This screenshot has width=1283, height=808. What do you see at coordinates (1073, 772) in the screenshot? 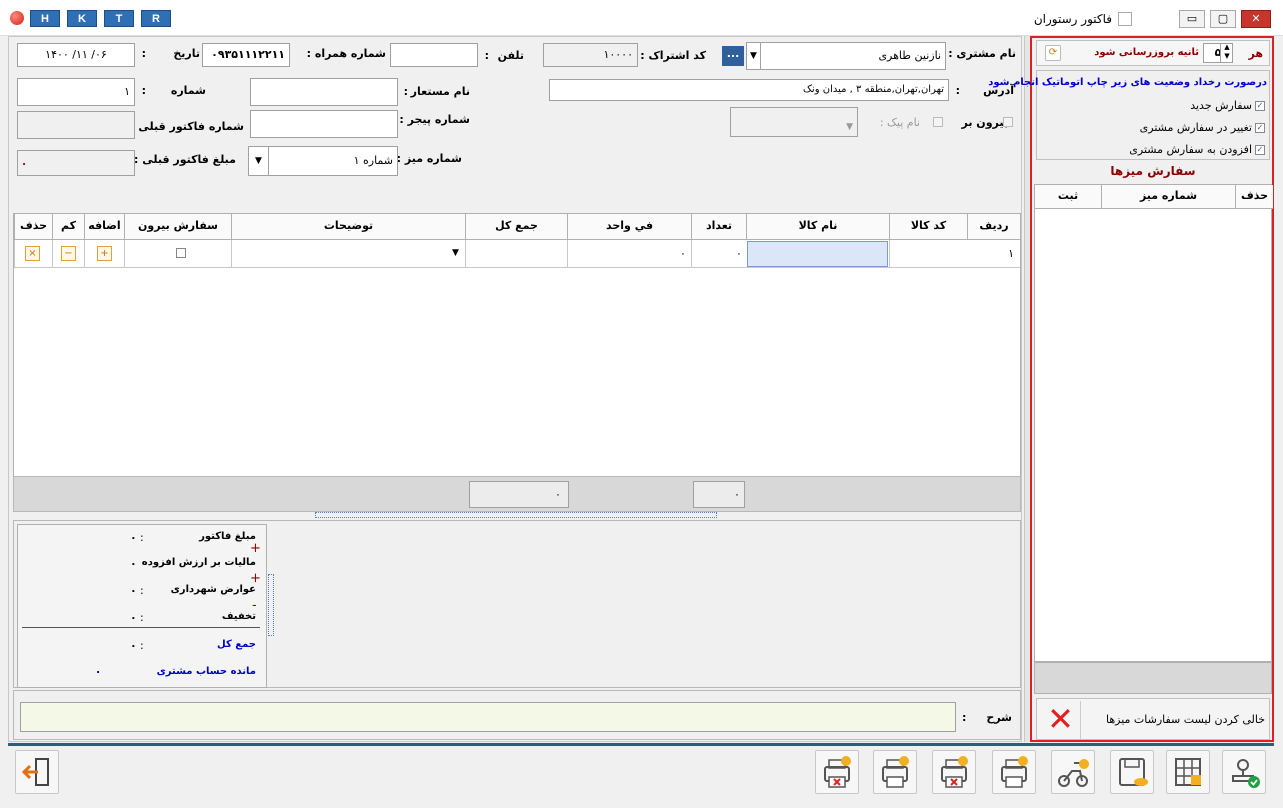
I see `delivery-button` at bounding box center [1073, 772].